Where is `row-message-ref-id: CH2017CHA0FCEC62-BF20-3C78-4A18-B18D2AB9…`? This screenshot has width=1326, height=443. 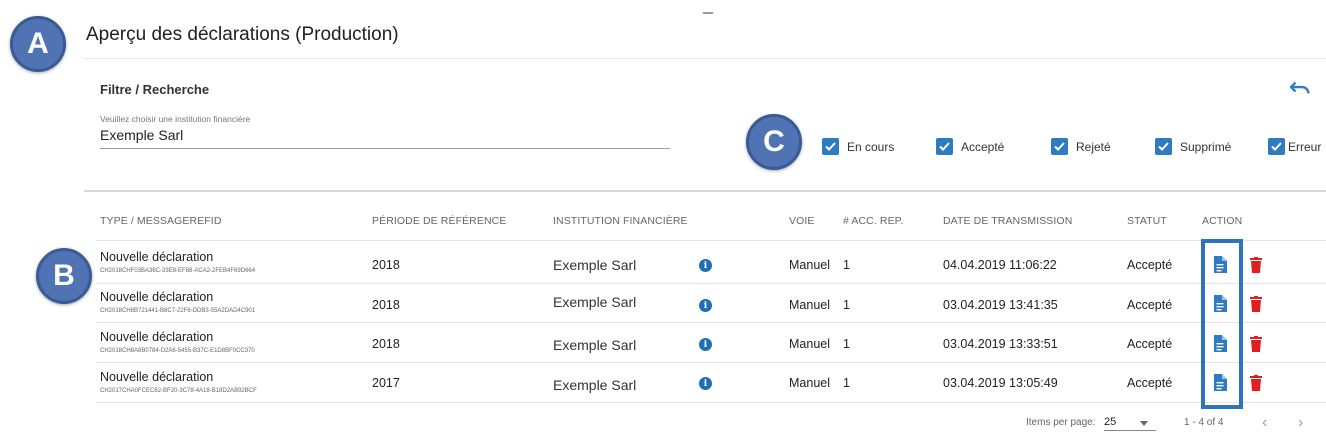 row-message-ref-id: CH2017CHA0FCEC62-BF20-3C78-4A18-B18D2AB9… is located at coordinates (178, 391).